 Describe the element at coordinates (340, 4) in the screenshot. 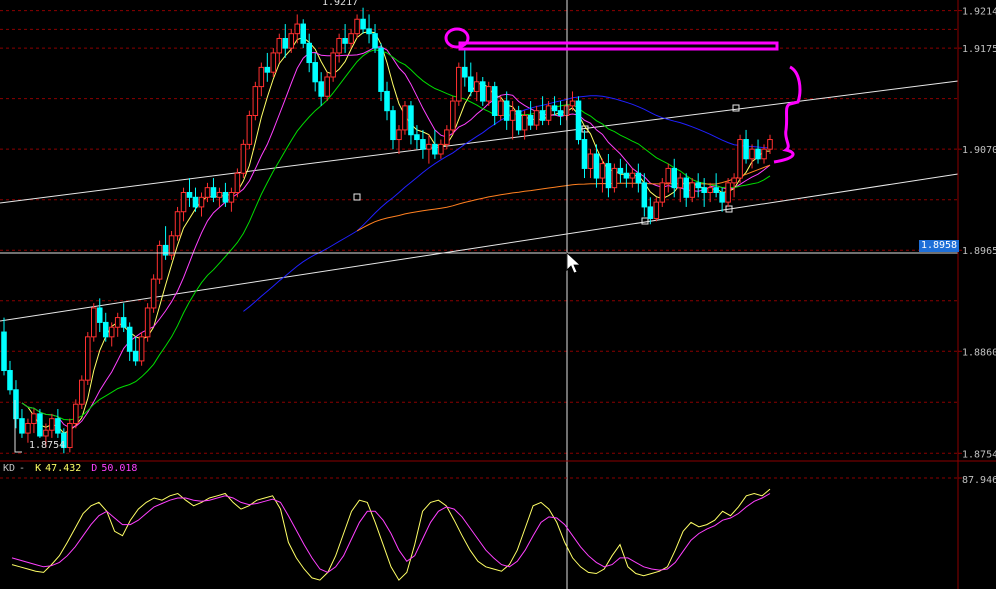

I see `high-price-label: 1.9217` at that location.